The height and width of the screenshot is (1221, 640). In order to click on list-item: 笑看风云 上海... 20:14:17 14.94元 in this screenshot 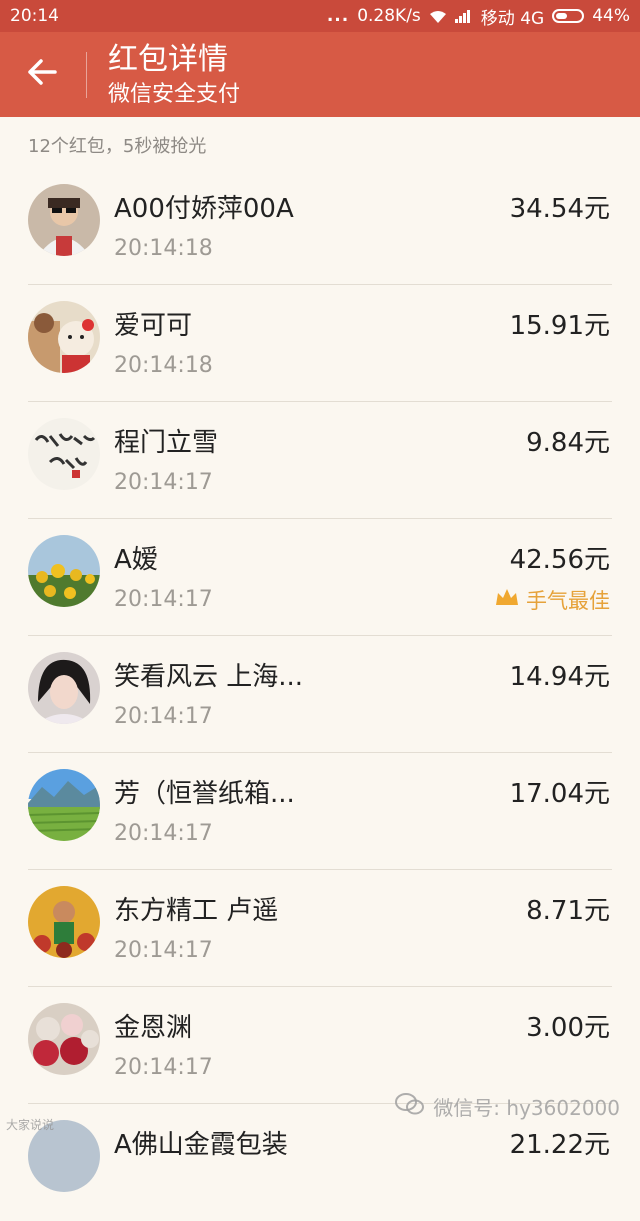, I will do `click(320, 694)`.